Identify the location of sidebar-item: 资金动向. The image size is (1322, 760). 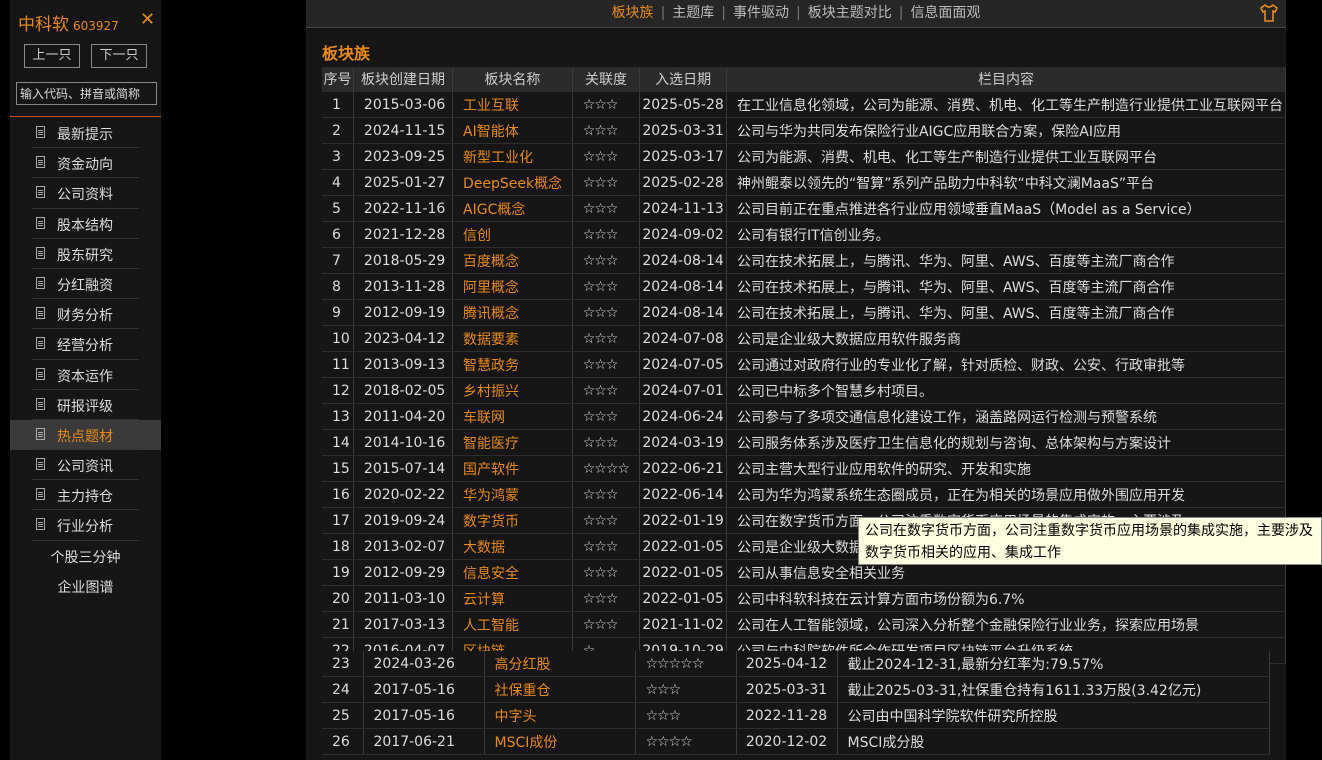
(85, 163).